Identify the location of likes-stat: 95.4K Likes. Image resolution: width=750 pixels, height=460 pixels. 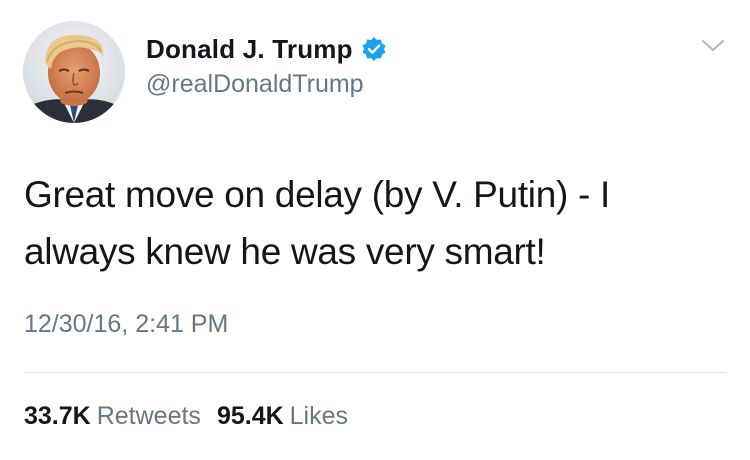
(282, 416).